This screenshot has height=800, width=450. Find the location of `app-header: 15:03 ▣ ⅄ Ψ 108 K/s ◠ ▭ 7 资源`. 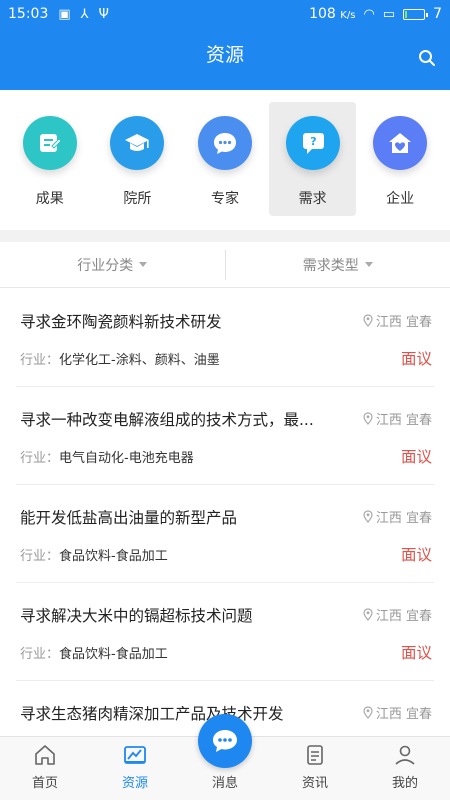

app-header: 15:03 ▣ ⅄ Ψ 108 K/s ◠ ▭ 7 资源 is located at coordinates (225, 45).